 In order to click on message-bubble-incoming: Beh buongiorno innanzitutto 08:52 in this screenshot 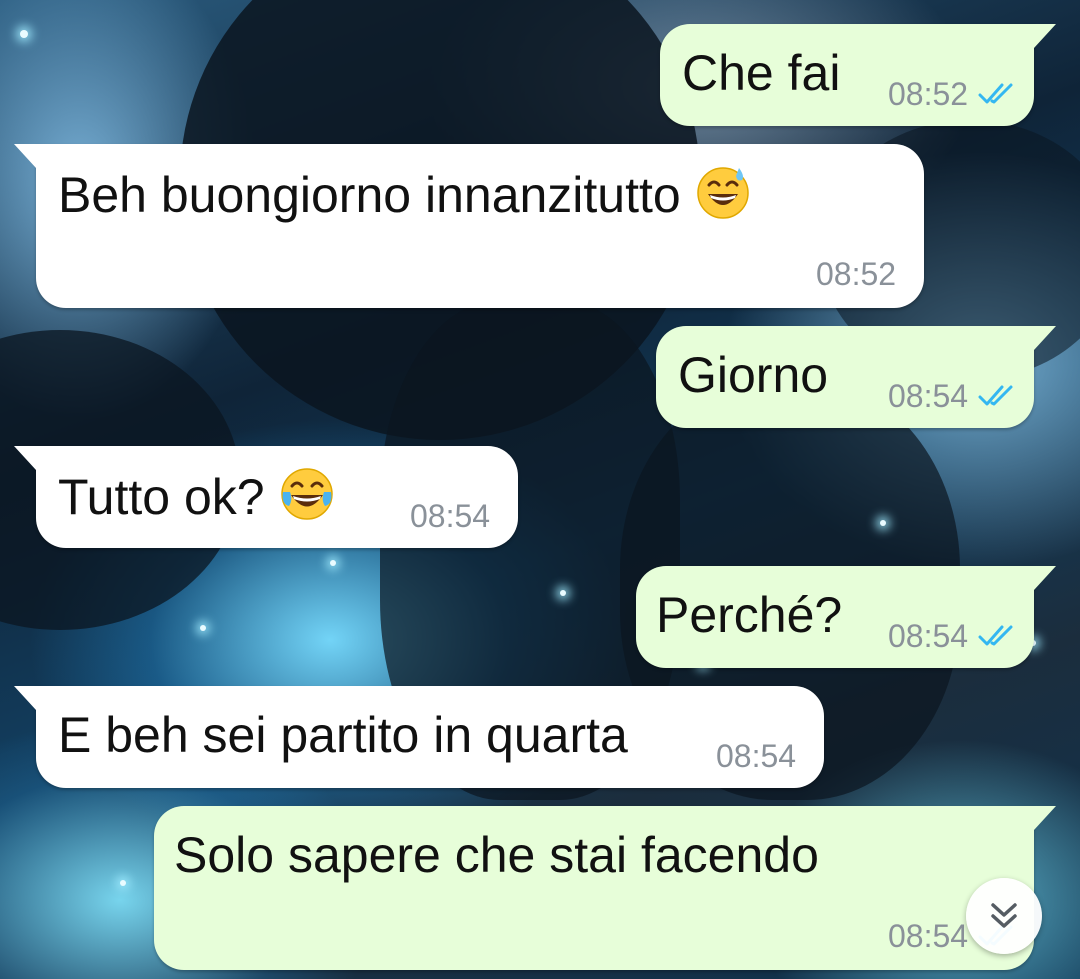, I will do `click(469, 226)`.